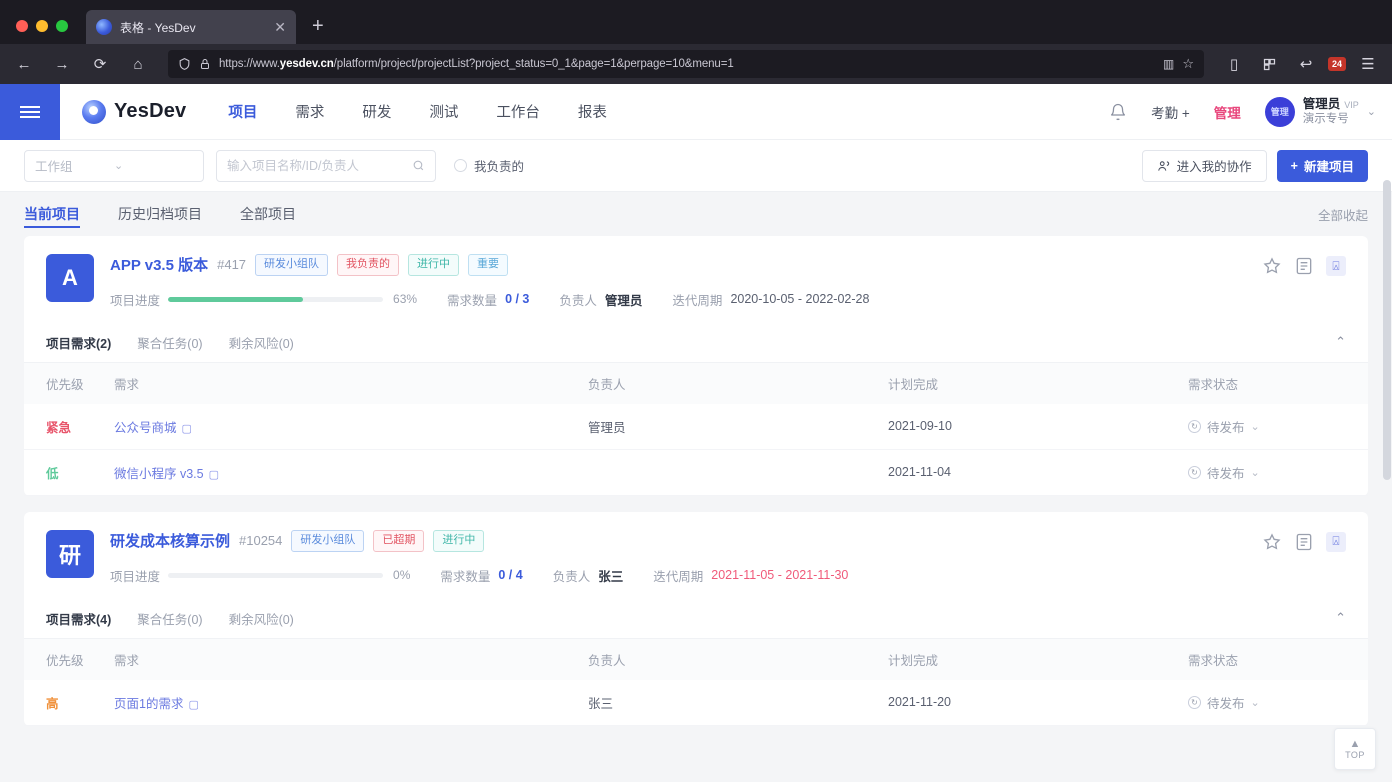 The image size is (1392, 782). What do you see at coordinates (62, 64) in the screenshot?
I see `forward-button: →` at bounding box center [62, 64].